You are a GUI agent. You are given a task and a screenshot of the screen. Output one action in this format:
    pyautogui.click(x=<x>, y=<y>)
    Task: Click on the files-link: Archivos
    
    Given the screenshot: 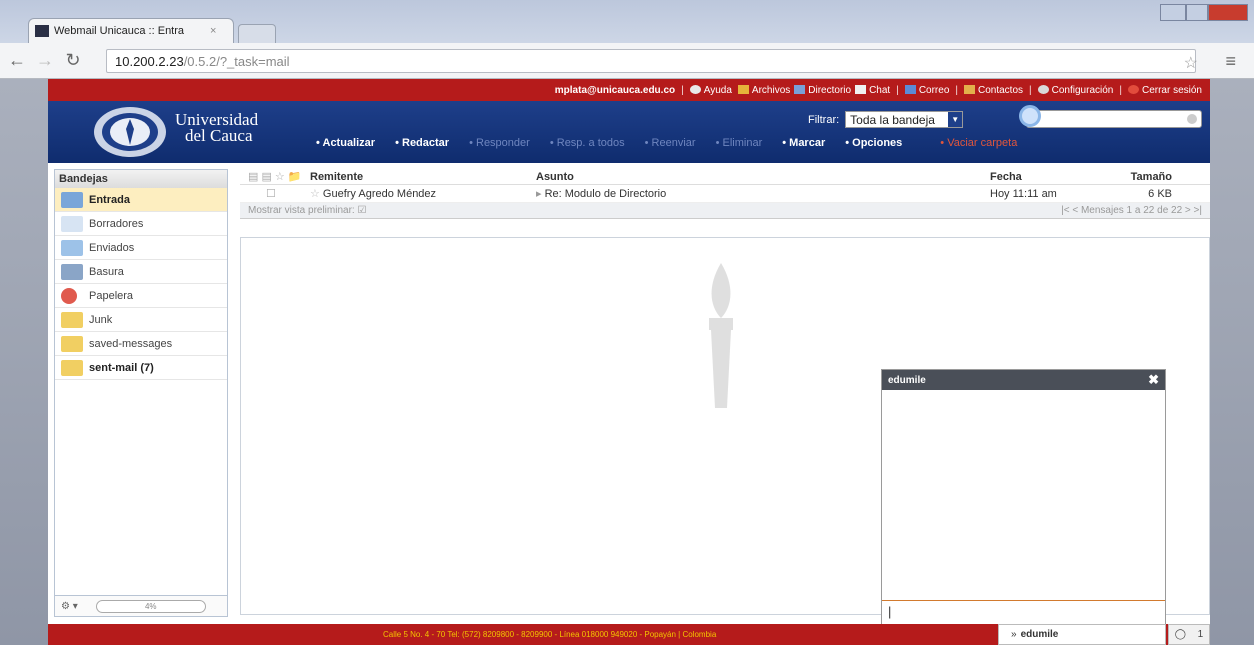 What is the action you would take?
    pyautogui.click(x=763, y=90)
    